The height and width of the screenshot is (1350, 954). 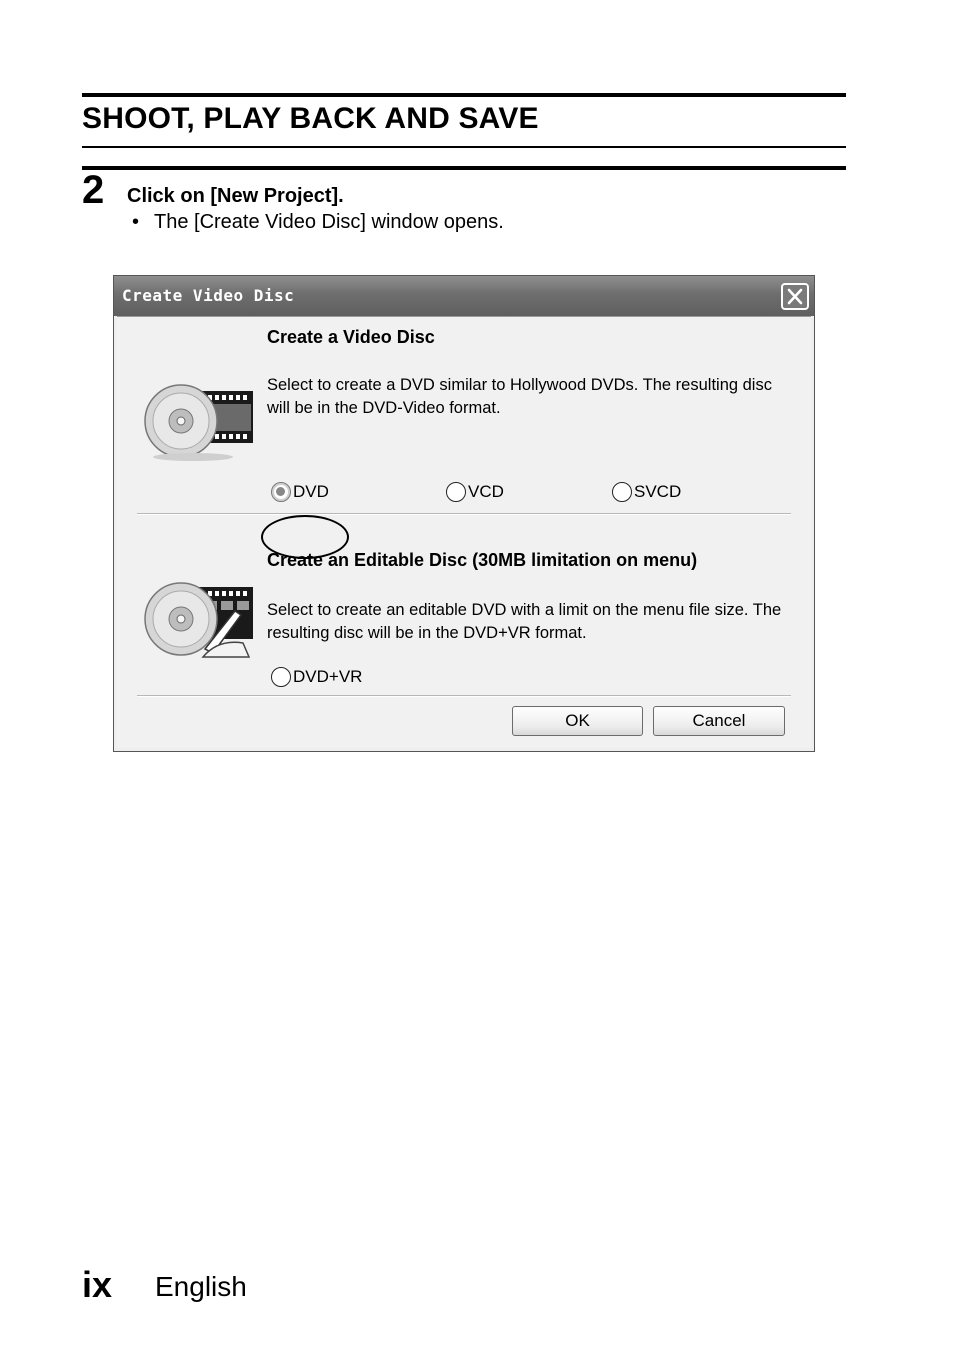 I want to click on dialog-title: Create Video Disc, so click(x=208, y=295).